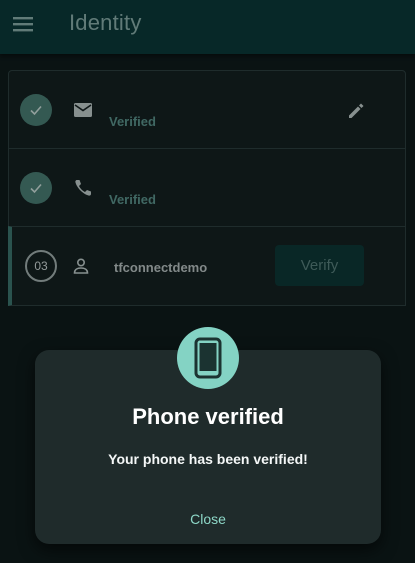 Image resolution: width=415 pixels, height=563 pixels. I want to click on smartphone-icon, so click(208, 358).